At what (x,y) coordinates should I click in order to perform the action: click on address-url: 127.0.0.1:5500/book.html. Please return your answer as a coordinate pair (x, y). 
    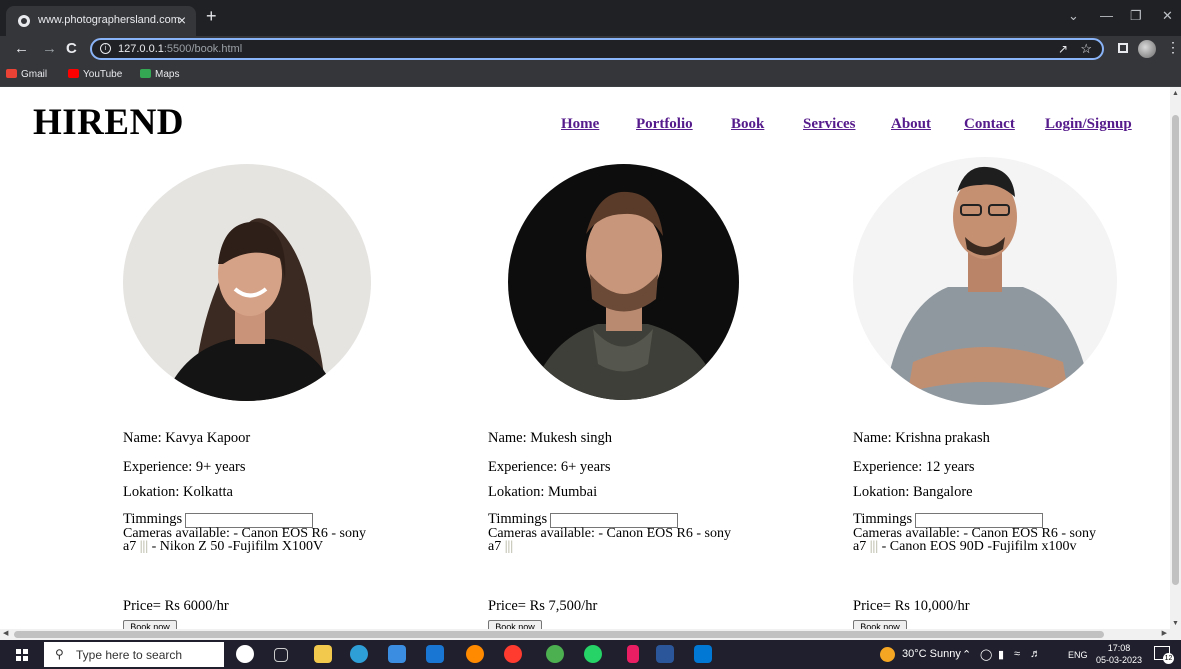
    Looking at the image, I should click on (180, 49).